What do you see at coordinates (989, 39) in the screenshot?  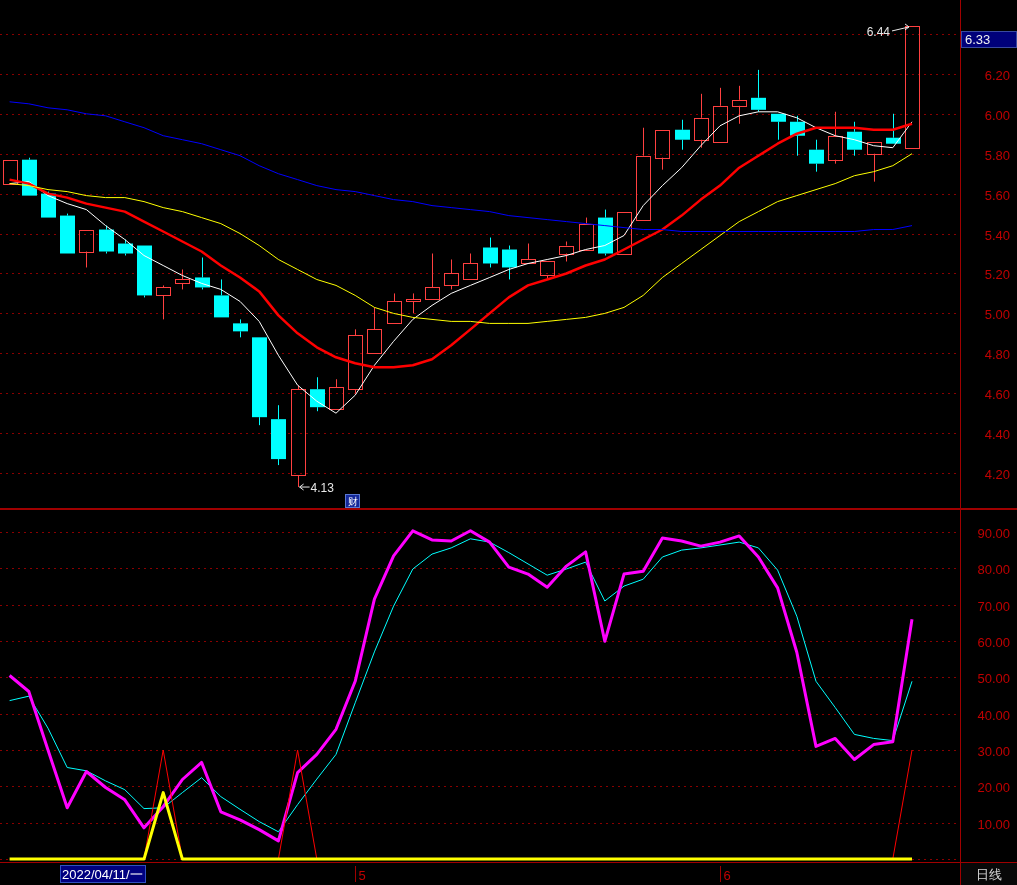 I see `price-tag: 6.33` at bounding box center [989, 39].